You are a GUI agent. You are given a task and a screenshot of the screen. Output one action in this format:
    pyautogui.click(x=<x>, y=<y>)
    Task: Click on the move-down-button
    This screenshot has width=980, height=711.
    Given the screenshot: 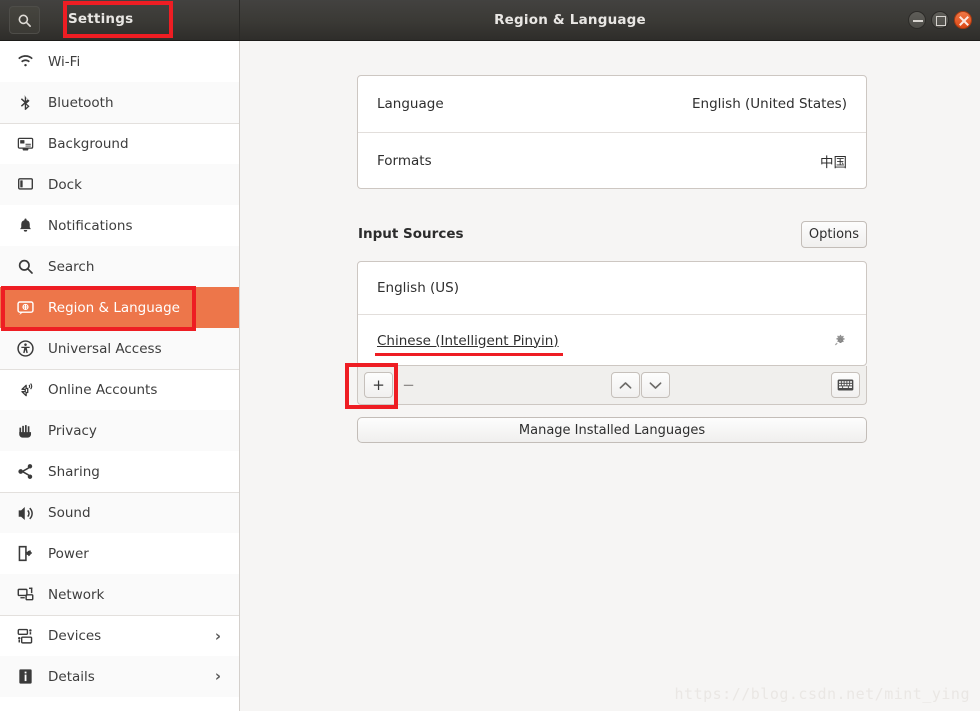 What is the action you would take?
    pyautogui.click(x=655, y=385)
    